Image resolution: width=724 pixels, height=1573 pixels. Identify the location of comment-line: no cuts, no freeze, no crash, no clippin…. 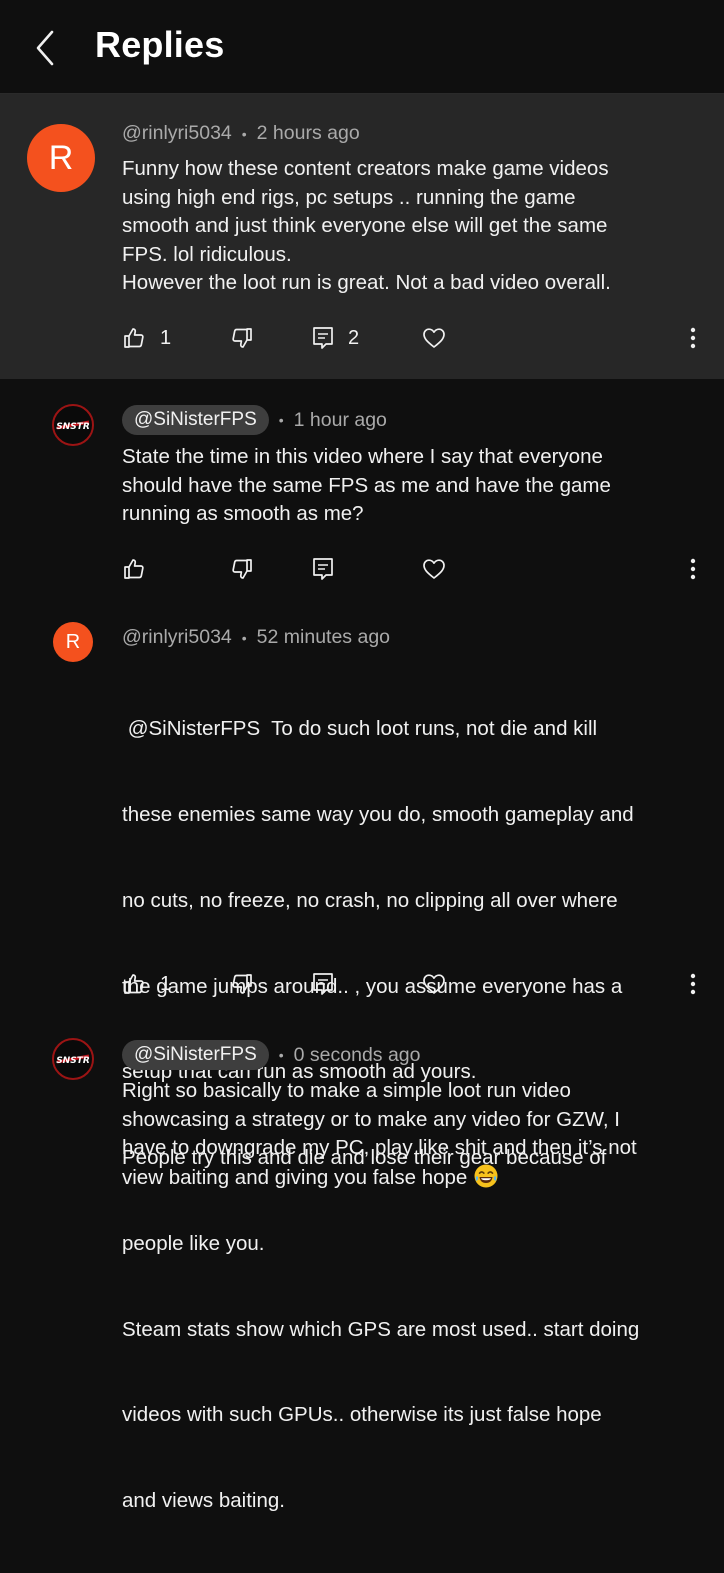
(370, 900).